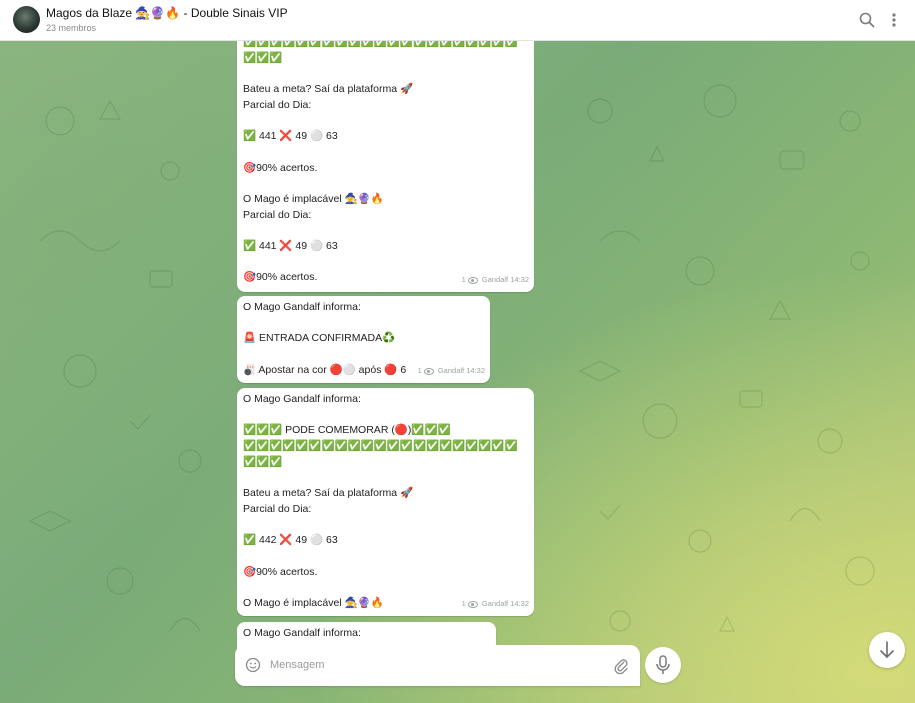 This screenshot has height=703, width=915. I want to click on scroll-down-button, so click(887, 650).